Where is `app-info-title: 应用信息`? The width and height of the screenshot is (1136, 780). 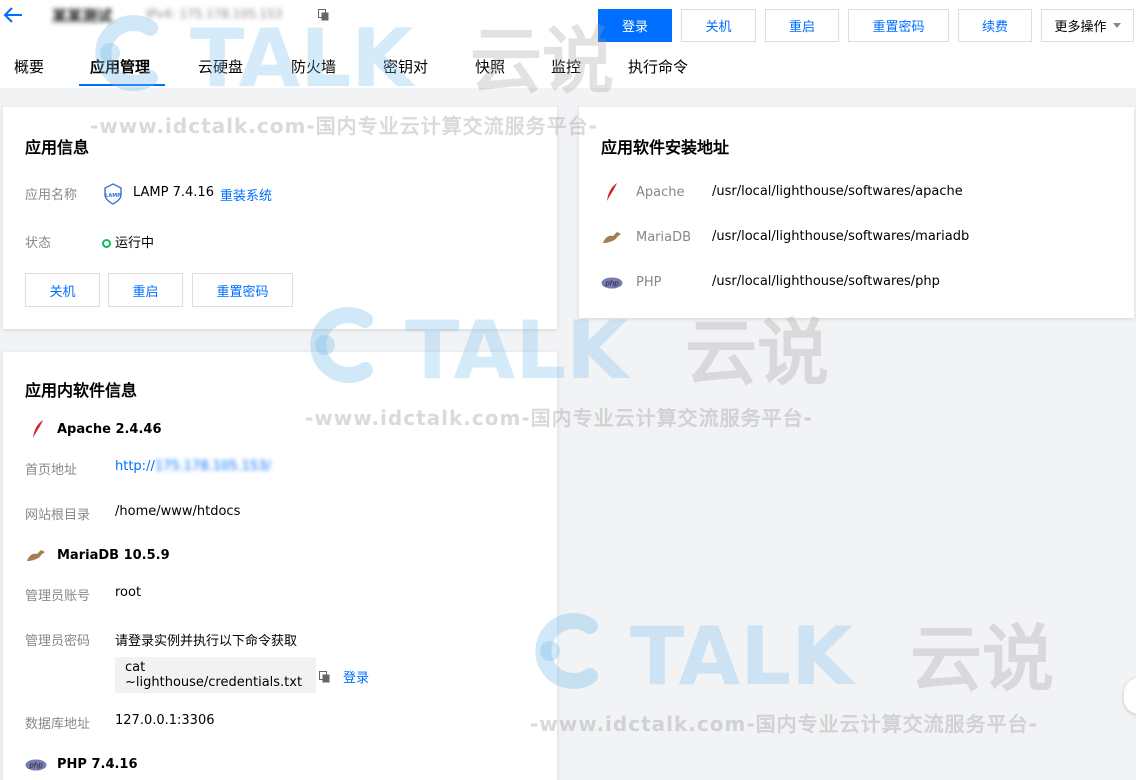
app-info-title: 应用信息 is located at coordinates (57, 147).